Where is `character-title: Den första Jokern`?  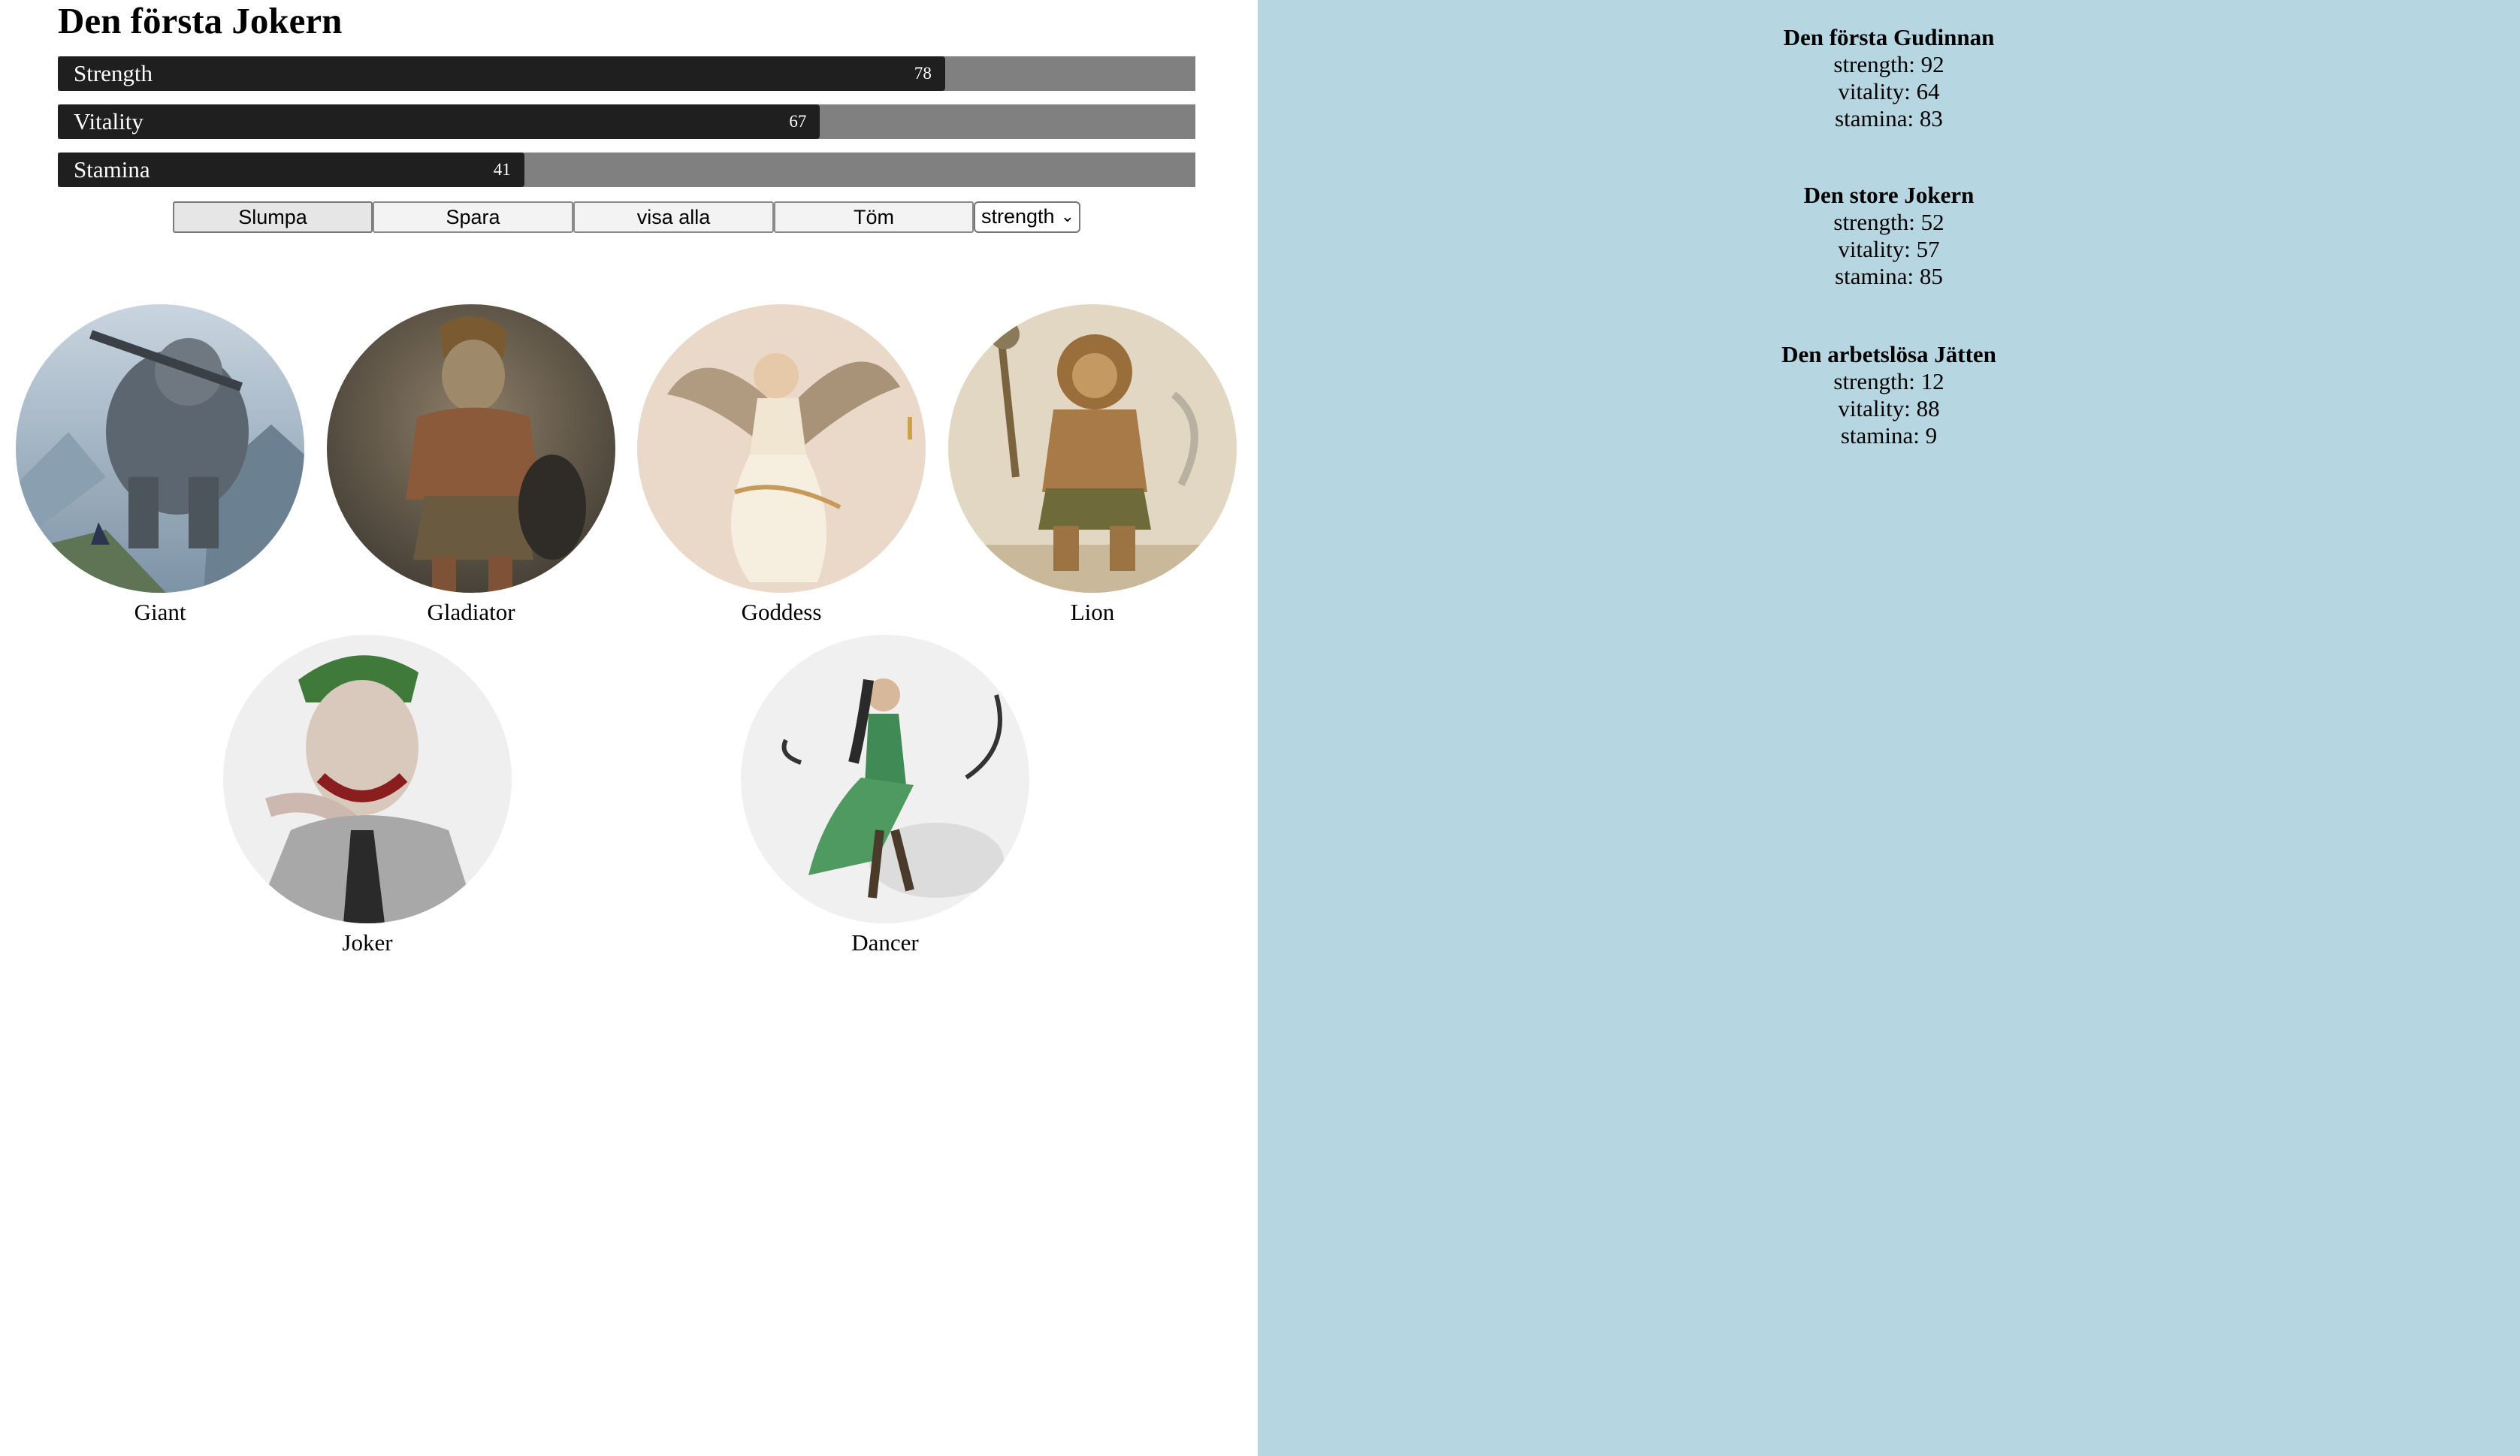
character-title: Den första Jokern is located at coordinates (200, 20).